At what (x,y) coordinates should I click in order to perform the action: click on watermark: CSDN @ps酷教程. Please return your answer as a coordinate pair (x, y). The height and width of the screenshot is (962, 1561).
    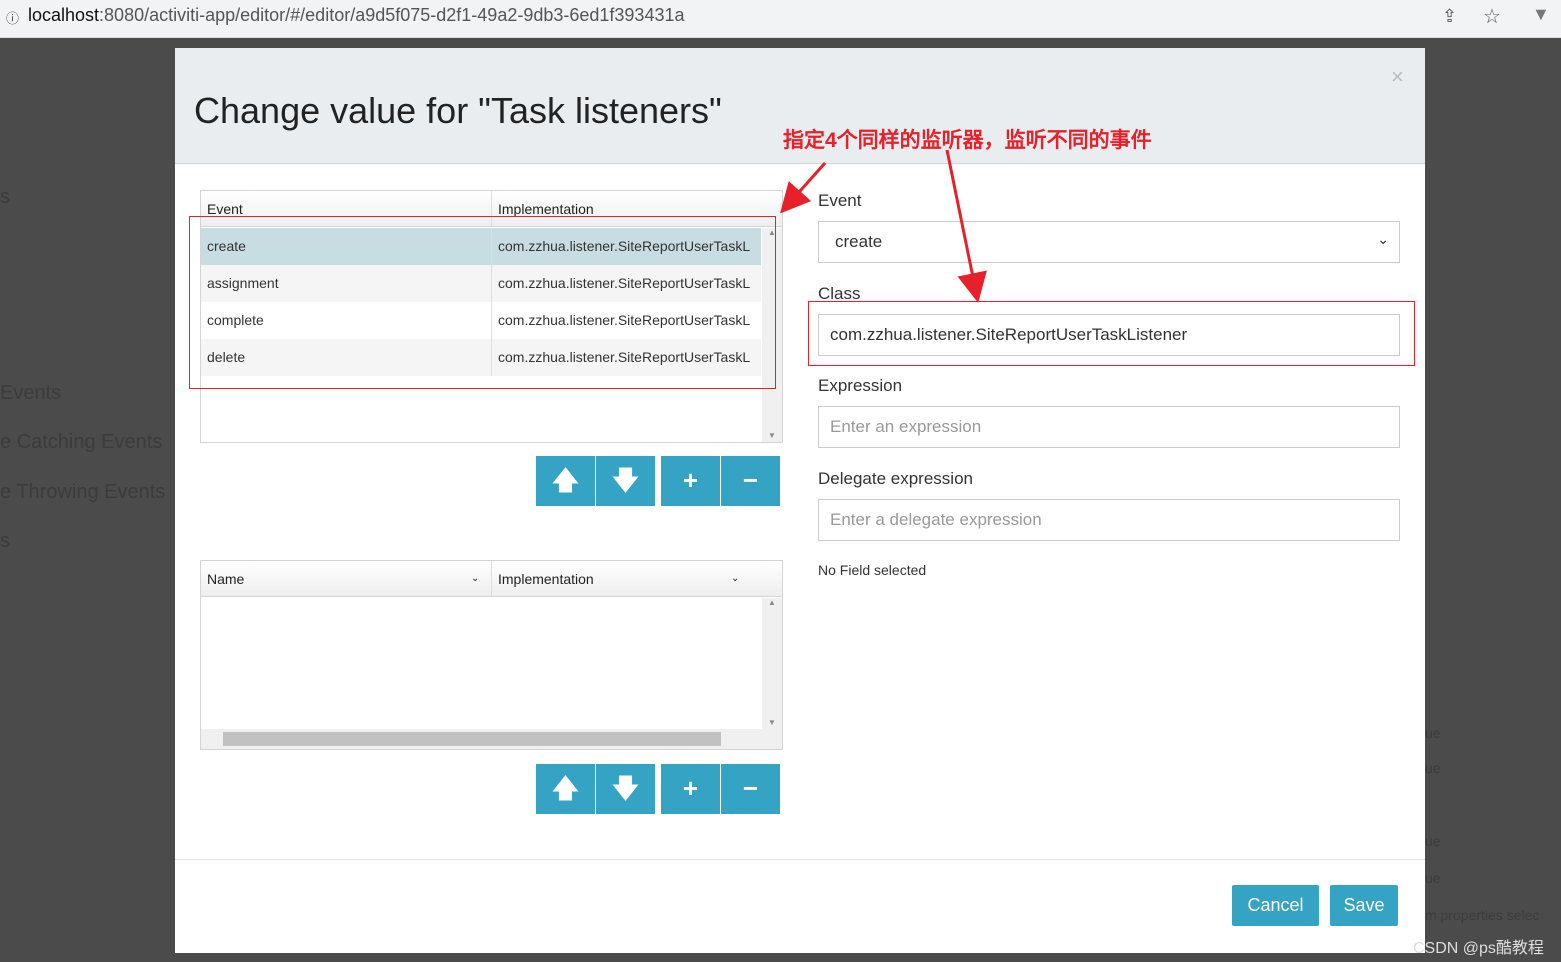
    Looking at the image, I should click on (1478, 948).